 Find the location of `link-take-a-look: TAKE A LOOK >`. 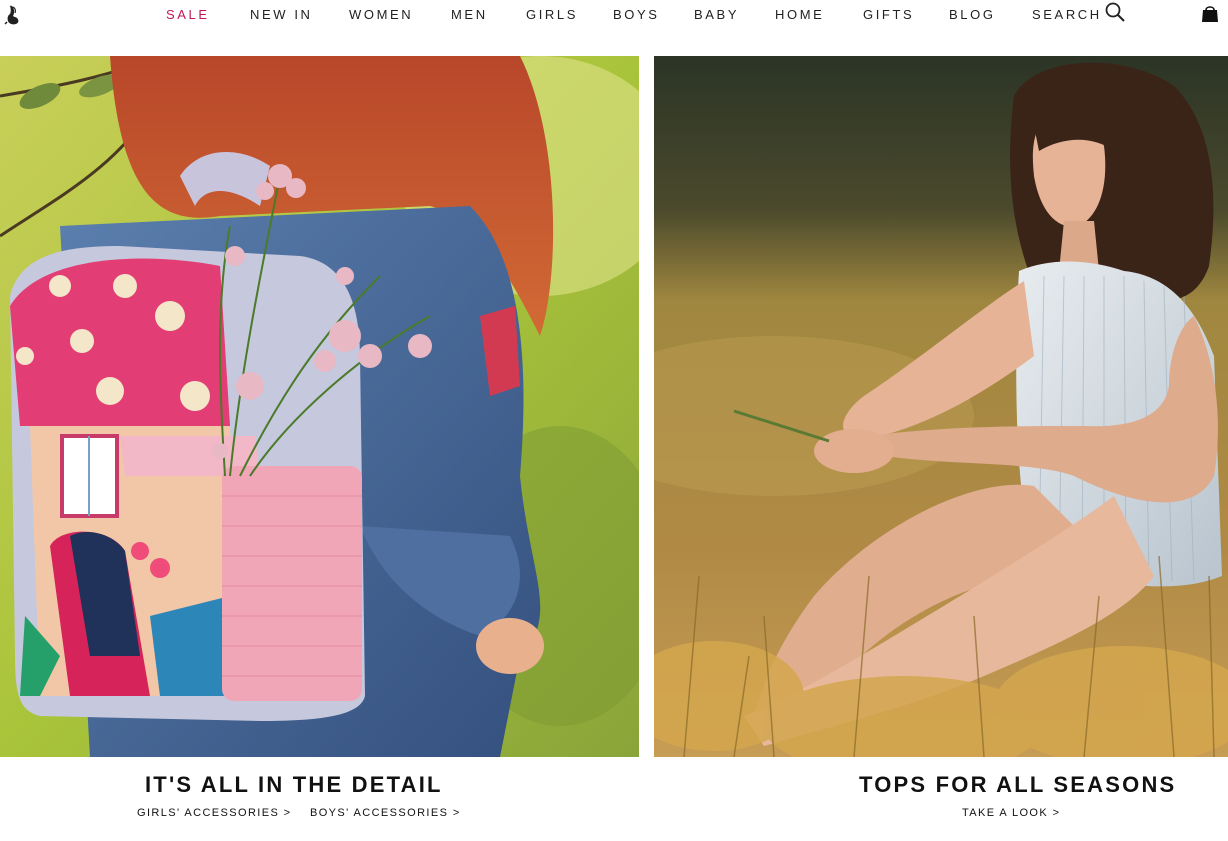

link-take-a-look: TAKE A LOOK > is located at coordinates (1011, 813).